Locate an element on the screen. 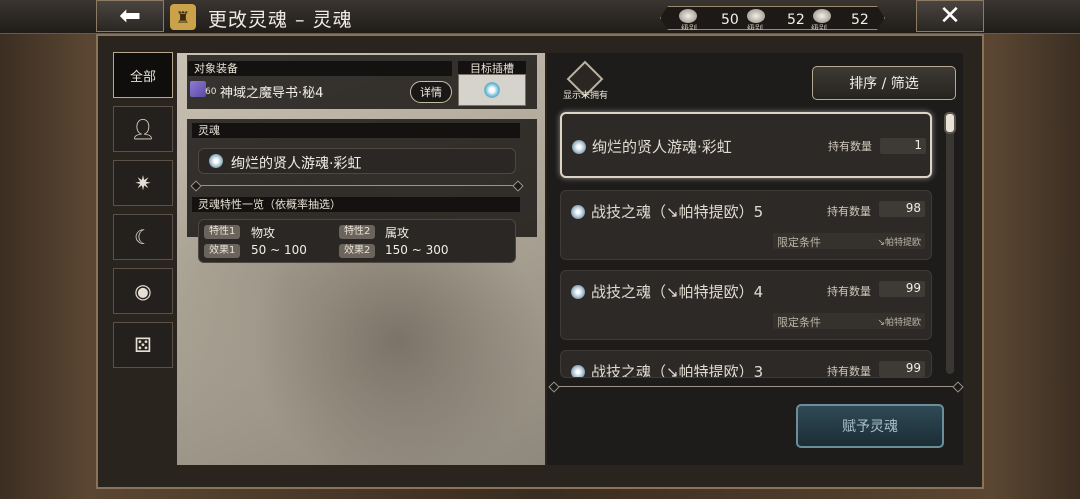 This screenshot has height=499, width=1080. soul-card-name: 绚烂的贤人游魂·彩虹 is located at coordinates (662, 147).